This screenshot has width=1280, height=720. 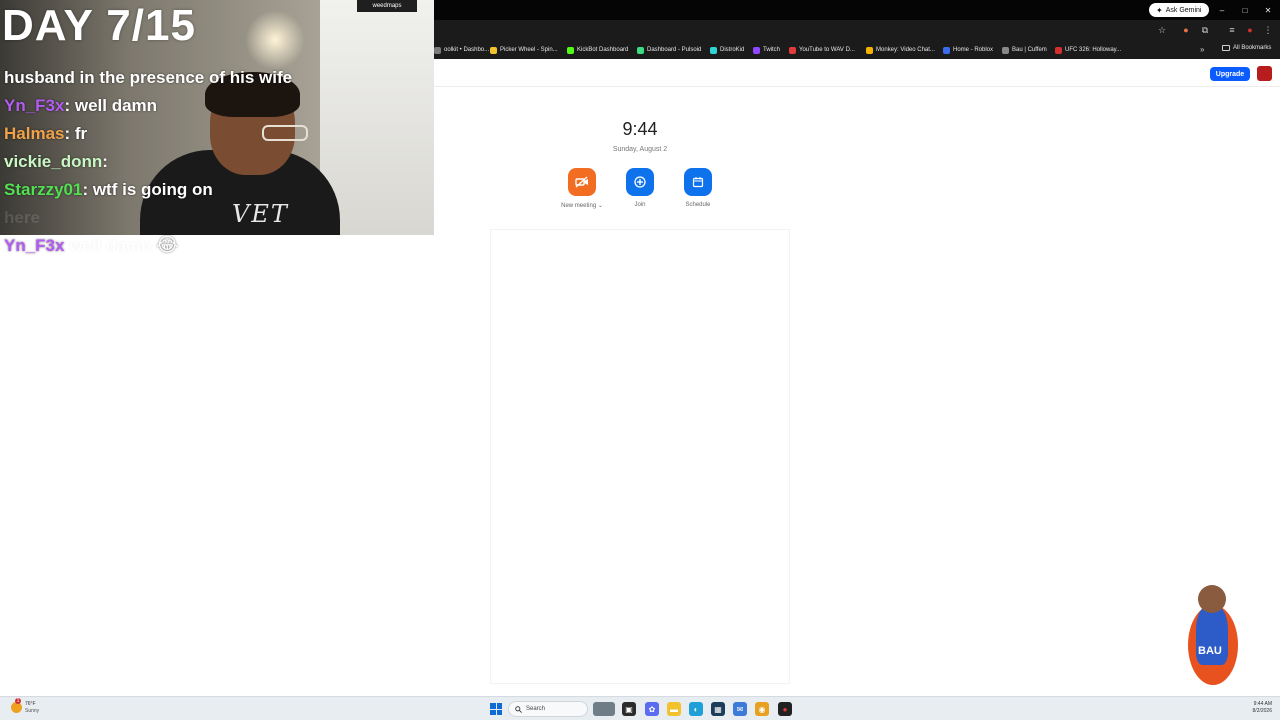 What do you see at coordinates (1245, 10) in the screenshot?
I see `maximize-icon: □` at bounding box center [1245, 10].